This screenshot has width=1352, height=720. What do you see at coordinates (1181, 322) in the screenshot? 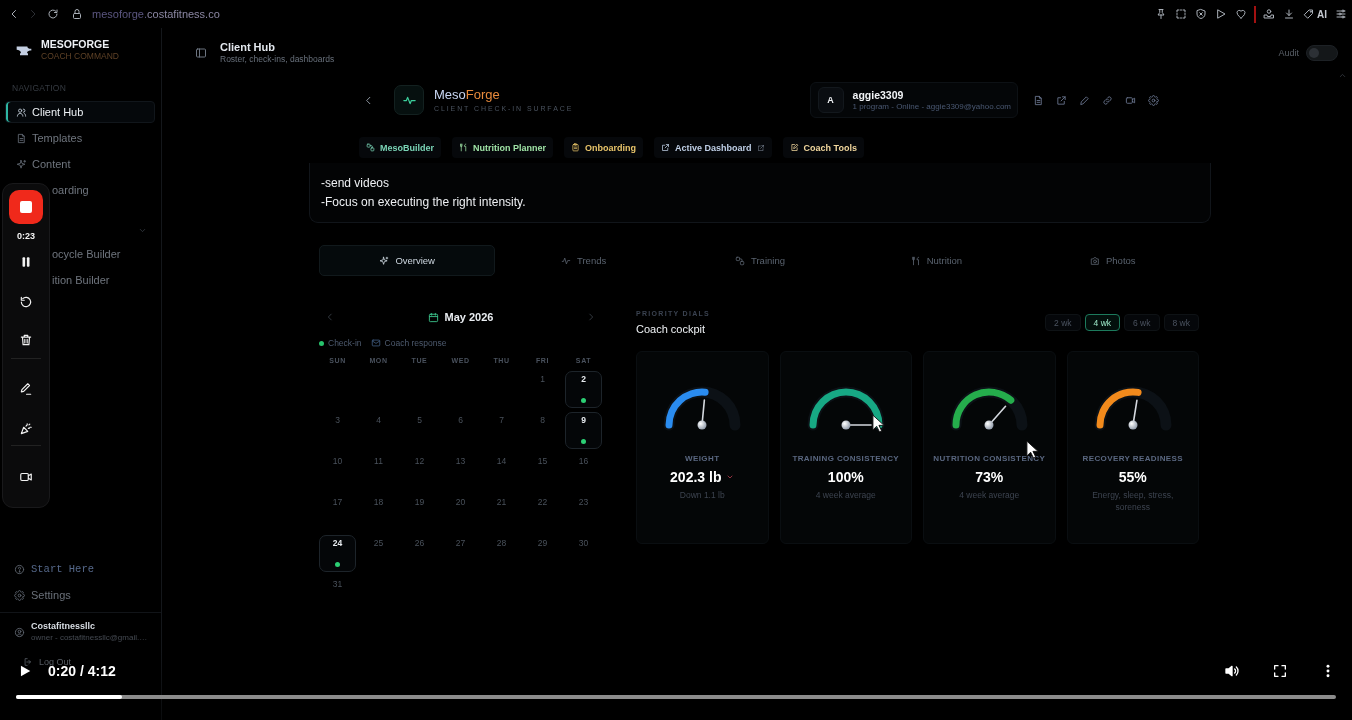
I see `range-option: 8 wk` at bounding box center [1181, 322].